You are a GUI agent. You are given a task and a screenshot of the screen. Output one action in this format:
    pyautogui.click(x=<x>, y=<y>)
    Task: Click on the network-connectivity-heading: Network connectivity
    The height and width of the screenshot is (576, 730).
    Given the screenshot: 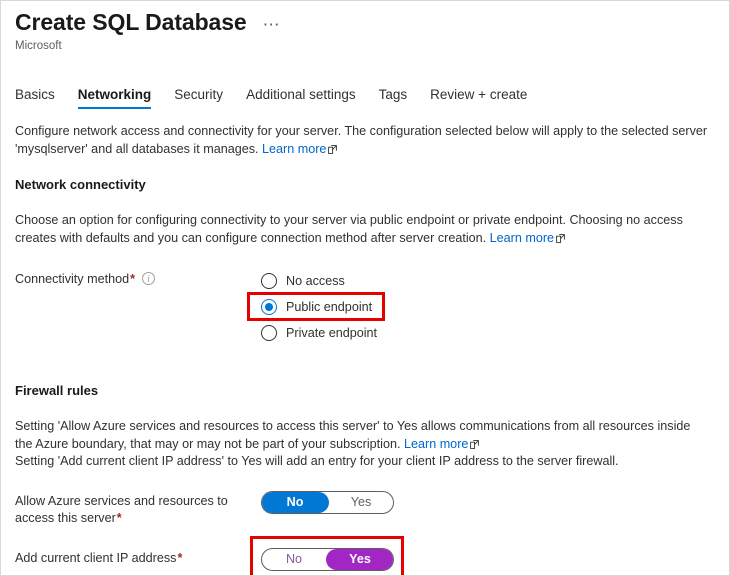 What is the action you would take?
    pyautogui.click(x=80, y=184)
    